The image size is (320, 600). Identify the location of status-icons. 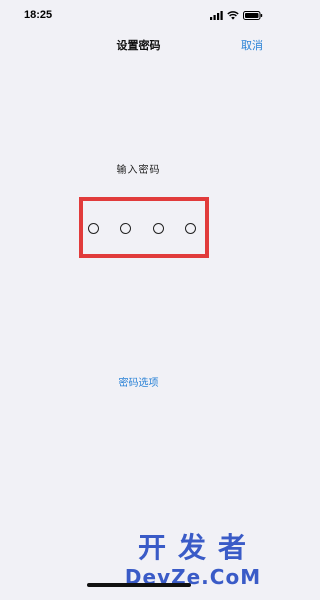
(236, 15).